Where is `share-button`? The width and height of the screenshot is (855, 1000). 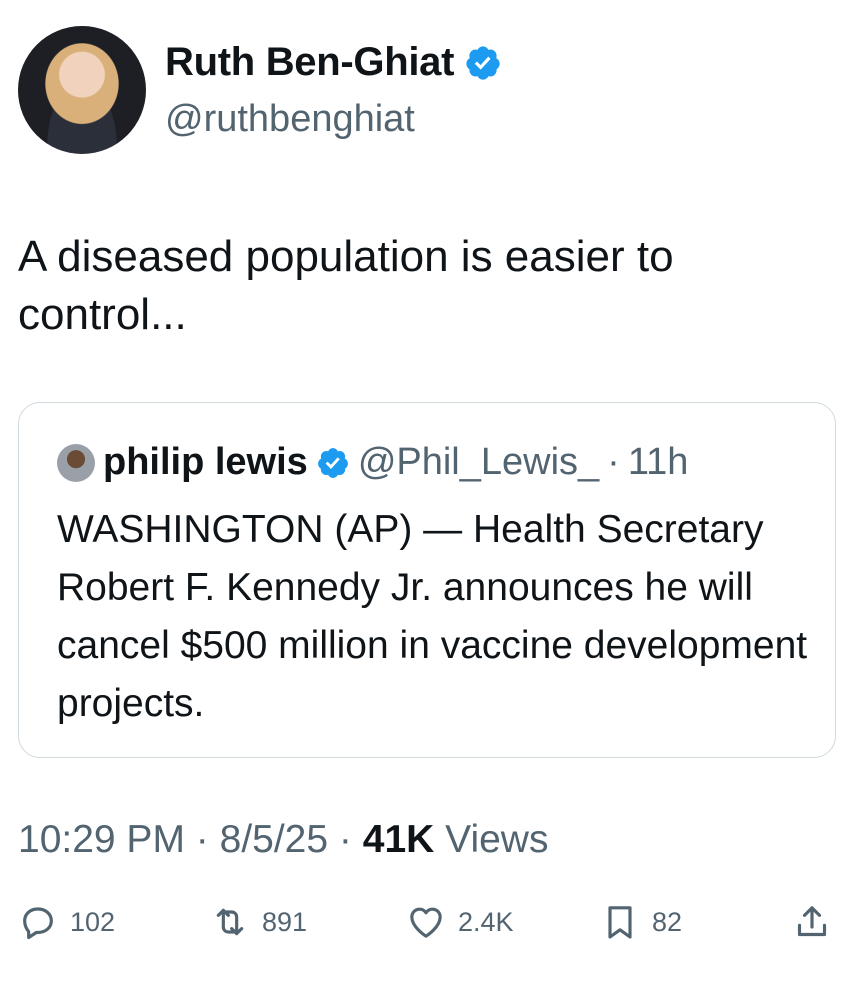 share-button is located at coordinates (812, 922).